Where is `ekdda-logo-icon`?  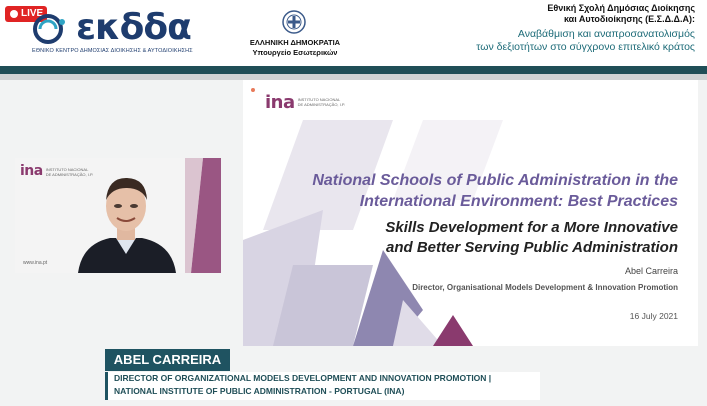 ekdda-logo-icon is located at coordinates (49, 29).